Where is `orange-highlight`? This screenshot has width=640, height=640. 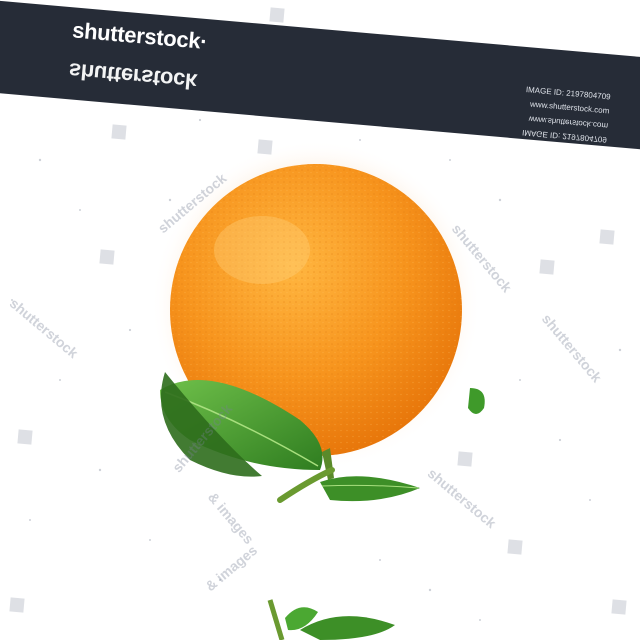 orange-highlight is located at coordinates (262, 250).